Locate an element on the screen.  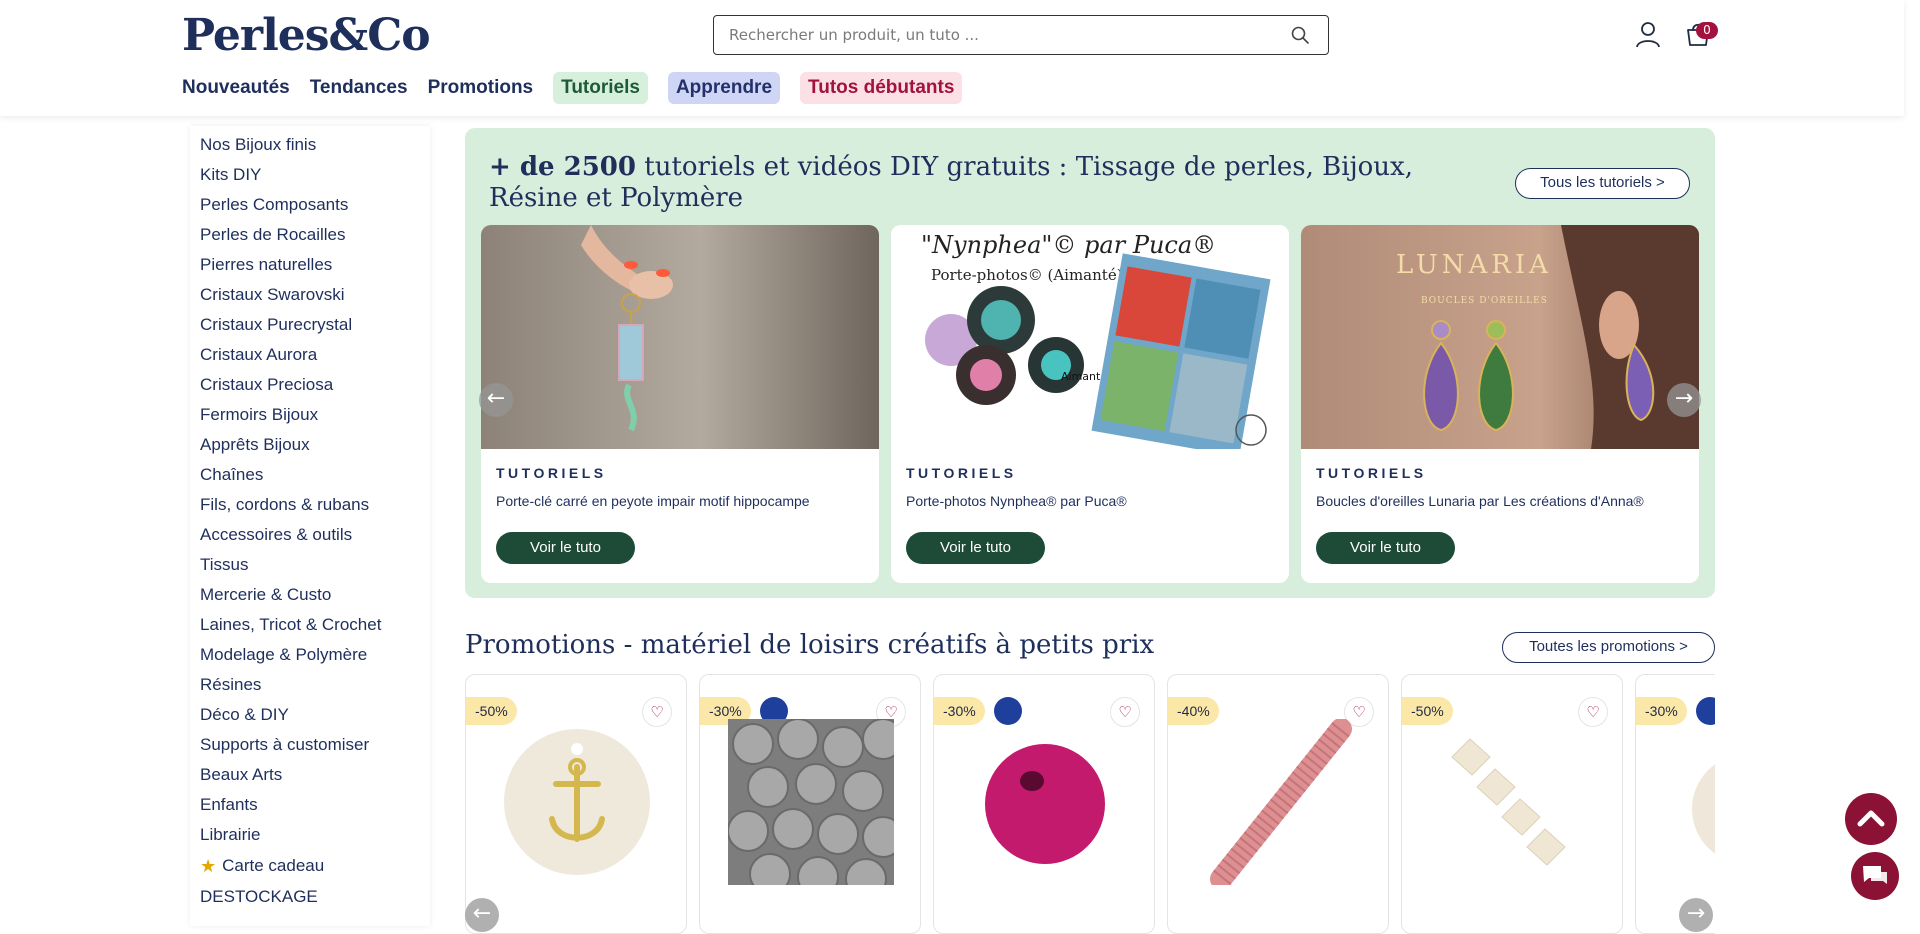
sidebar-item: Librairie is located at coordinates (310, 835).